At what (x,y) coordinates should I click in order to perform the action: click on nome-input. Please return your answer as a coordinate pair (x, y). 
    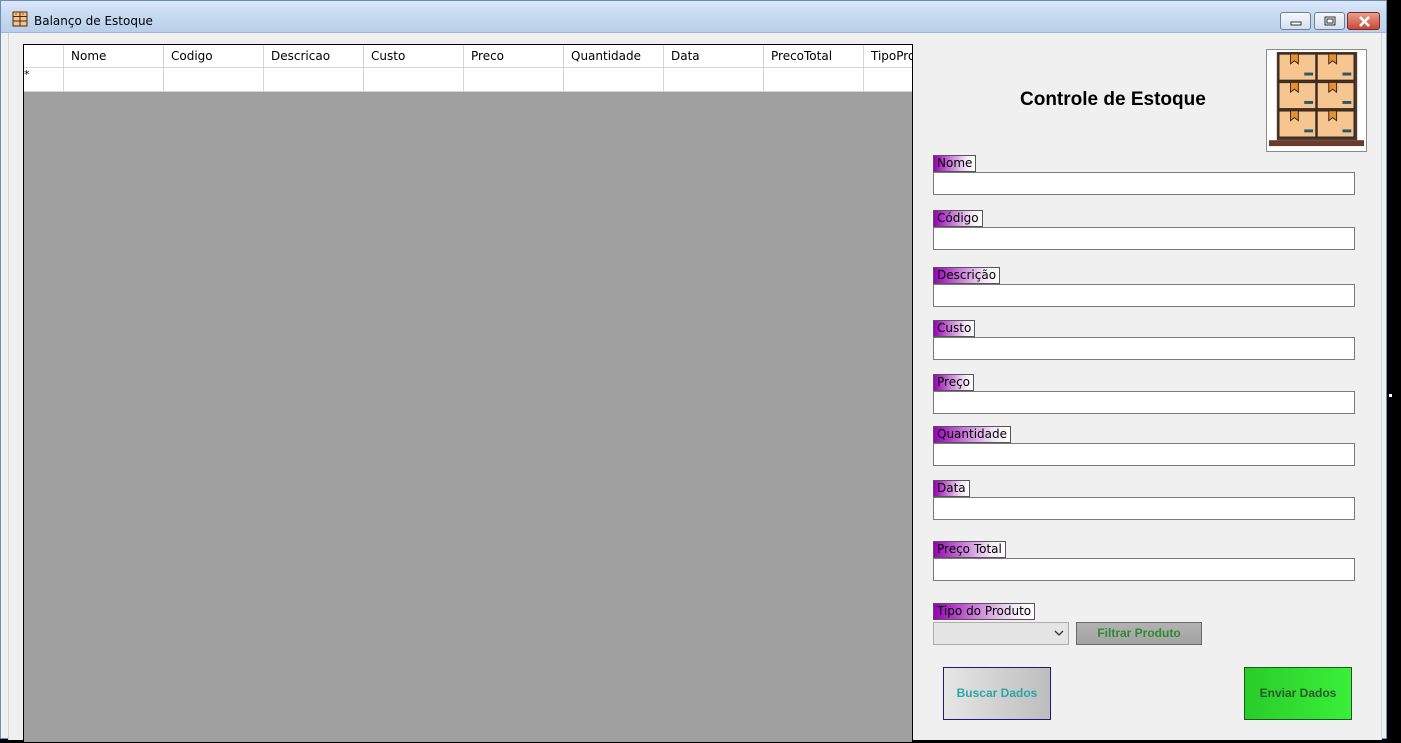
    Looking at the image, I should click on (1144, 183).